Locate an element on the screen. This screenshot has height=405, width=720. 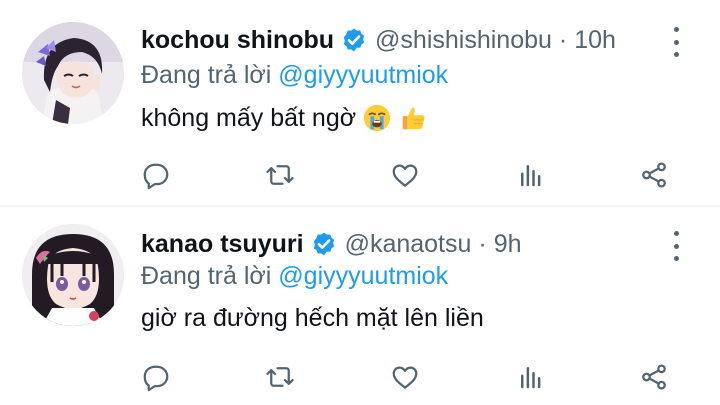
tweet-text: không mấy bất ngờ is located at coordinates (284, 118).